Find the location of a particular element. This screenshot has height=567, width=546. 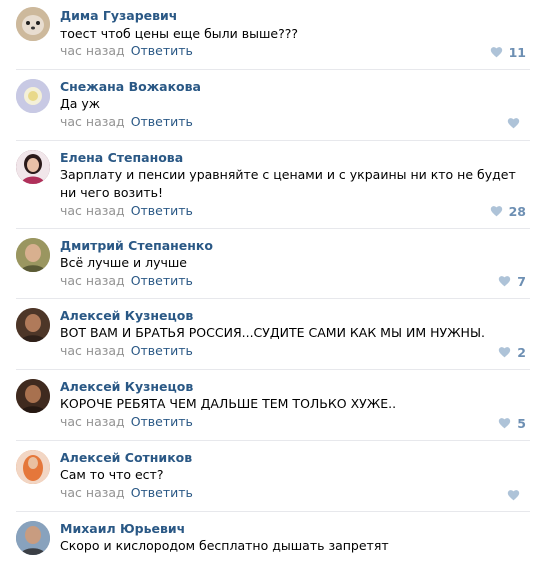

comment-author: Дмитрий Степаненко is located at coordinates (136, 245).